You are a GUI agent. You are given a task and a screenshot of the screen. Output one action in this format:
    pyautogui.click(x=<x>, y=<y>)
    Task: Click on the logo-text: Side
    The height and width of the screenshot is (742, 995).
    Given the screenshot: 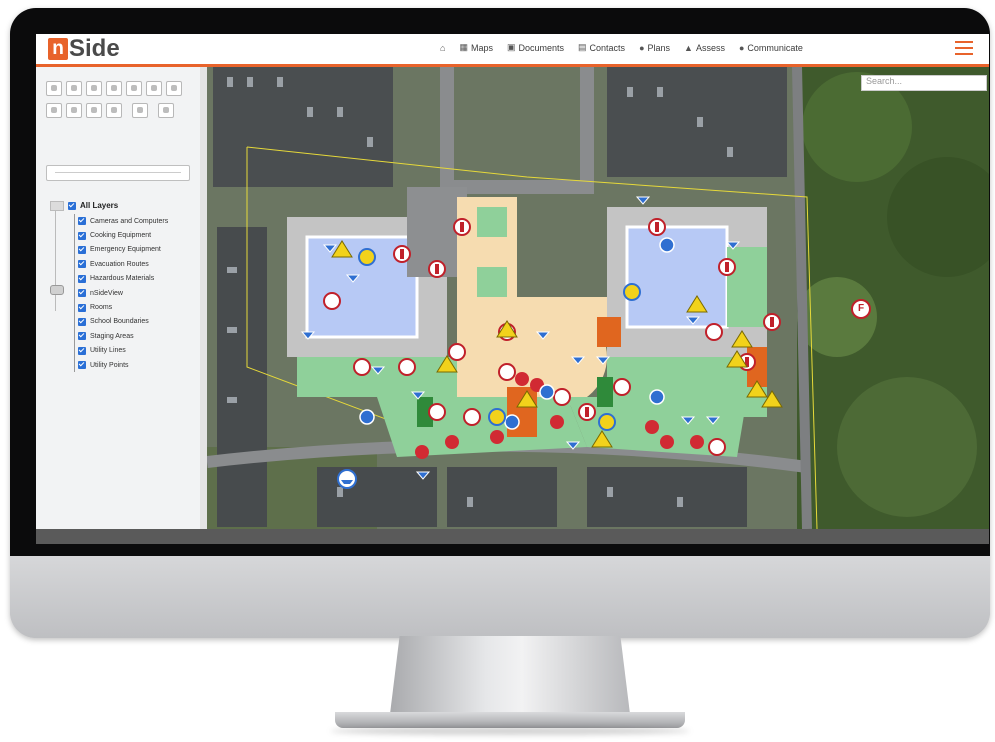 What is the action you would take?
    pyautogui.click(x=94, y=48)
    